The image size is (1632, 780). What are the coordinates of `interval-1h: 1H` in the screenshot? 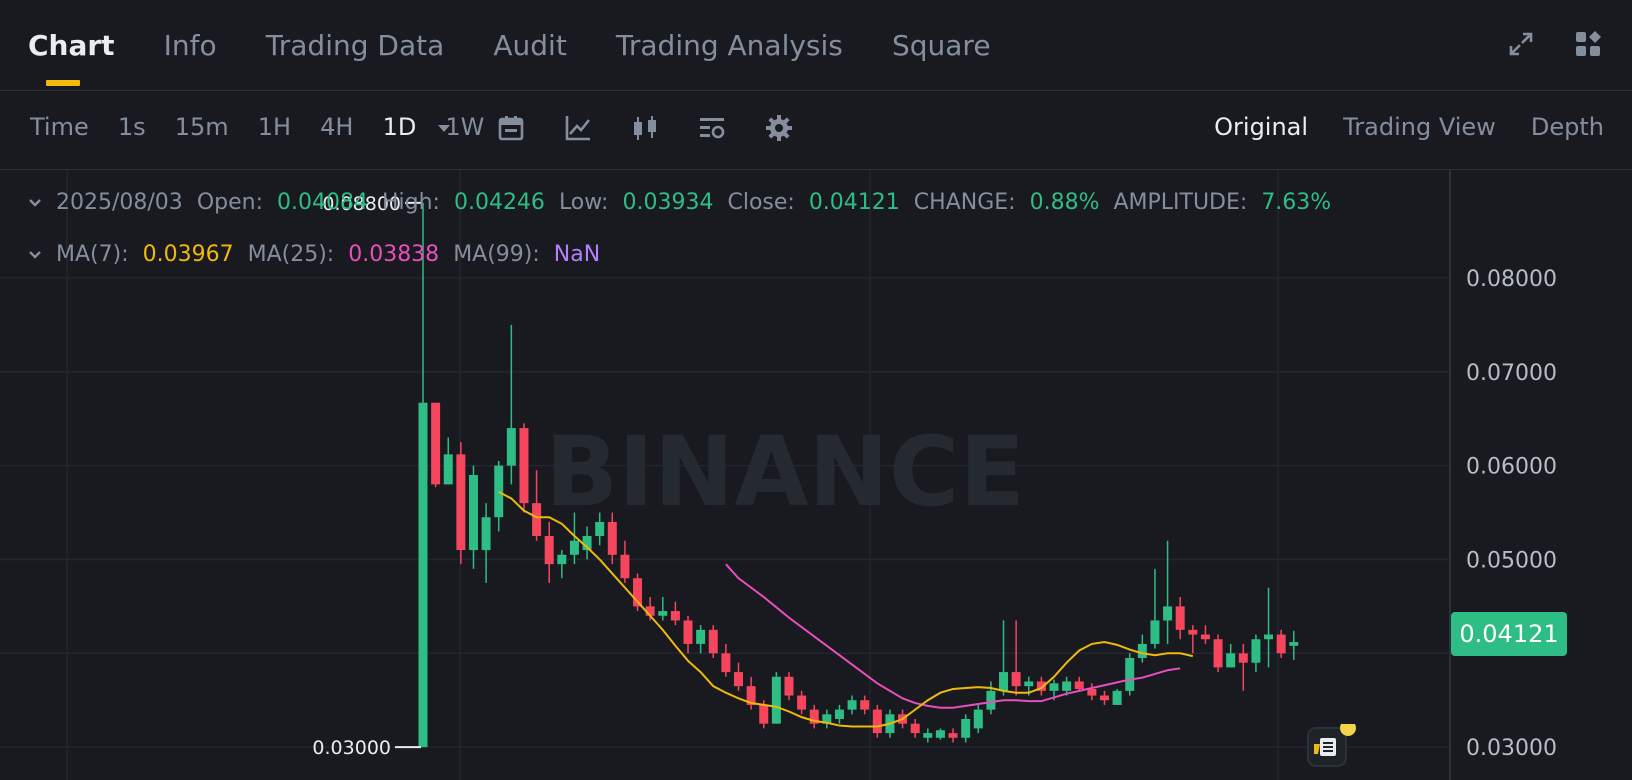 It's located at (274, 127).